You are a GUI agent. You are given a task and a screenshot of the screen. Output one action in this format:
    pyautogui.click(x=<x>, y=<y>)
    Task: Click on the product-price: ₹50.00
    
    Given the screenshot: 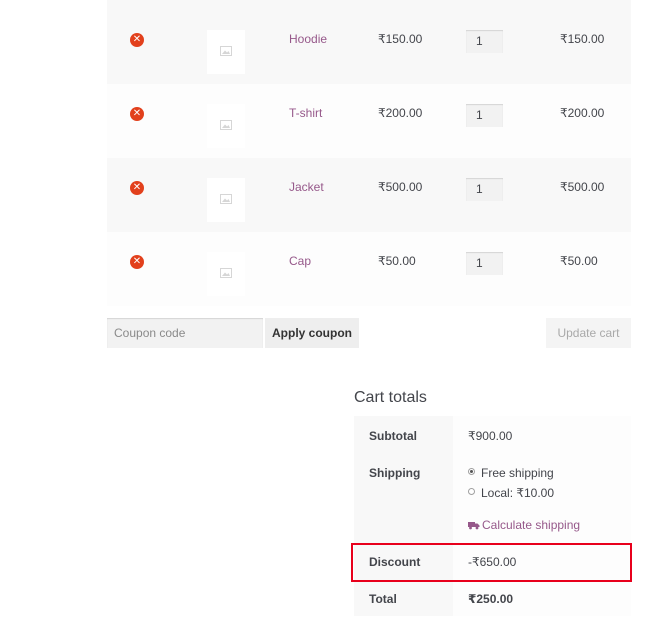 What is the action you would take?
    pyautogui.click(x=397, y=261)
    